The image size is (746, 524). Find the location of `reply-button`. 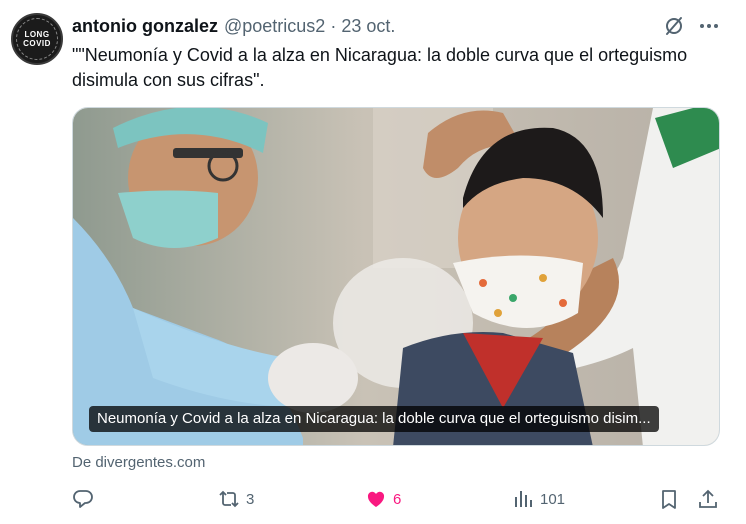

reply-button is located at coordinates (86, 499).